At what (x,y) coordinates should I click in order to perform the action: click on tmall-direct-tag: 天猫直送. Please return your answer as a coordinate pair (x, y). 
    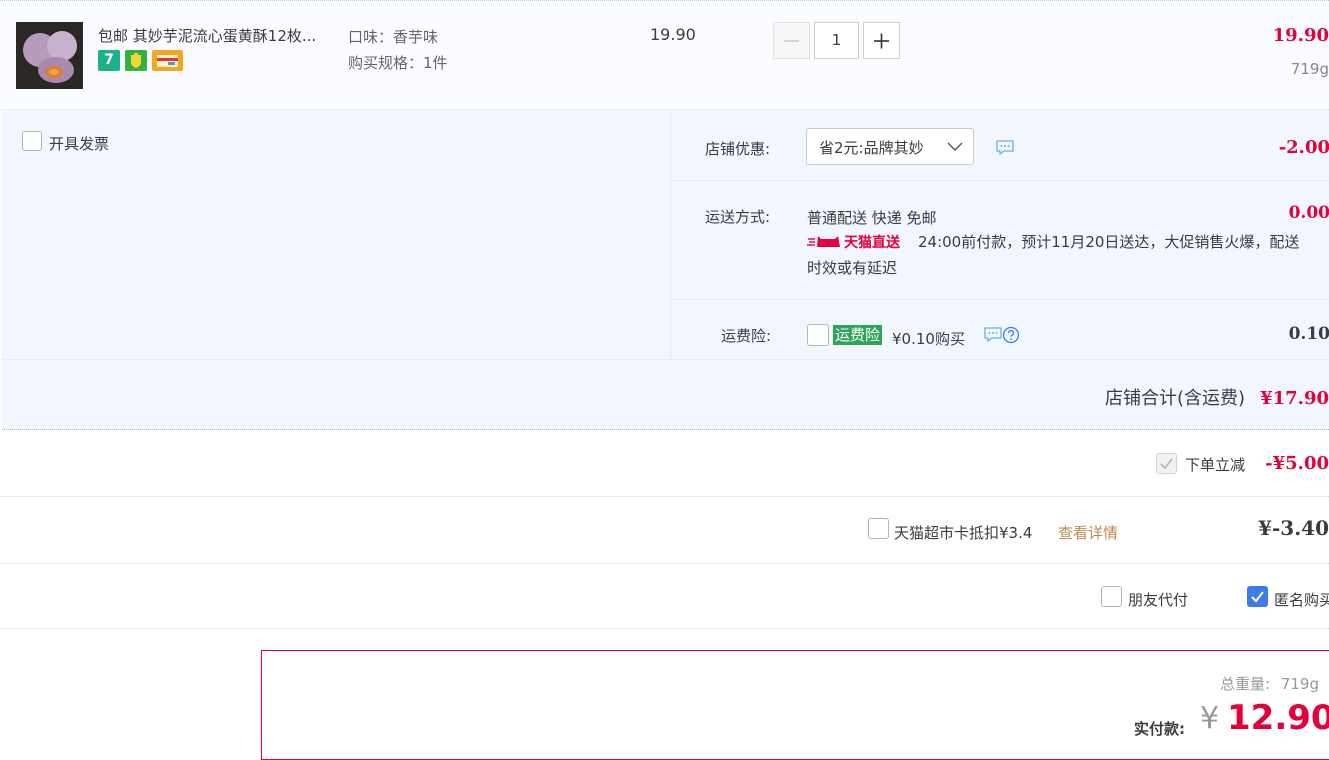
    Looking at the image, I should click on (872, 243).